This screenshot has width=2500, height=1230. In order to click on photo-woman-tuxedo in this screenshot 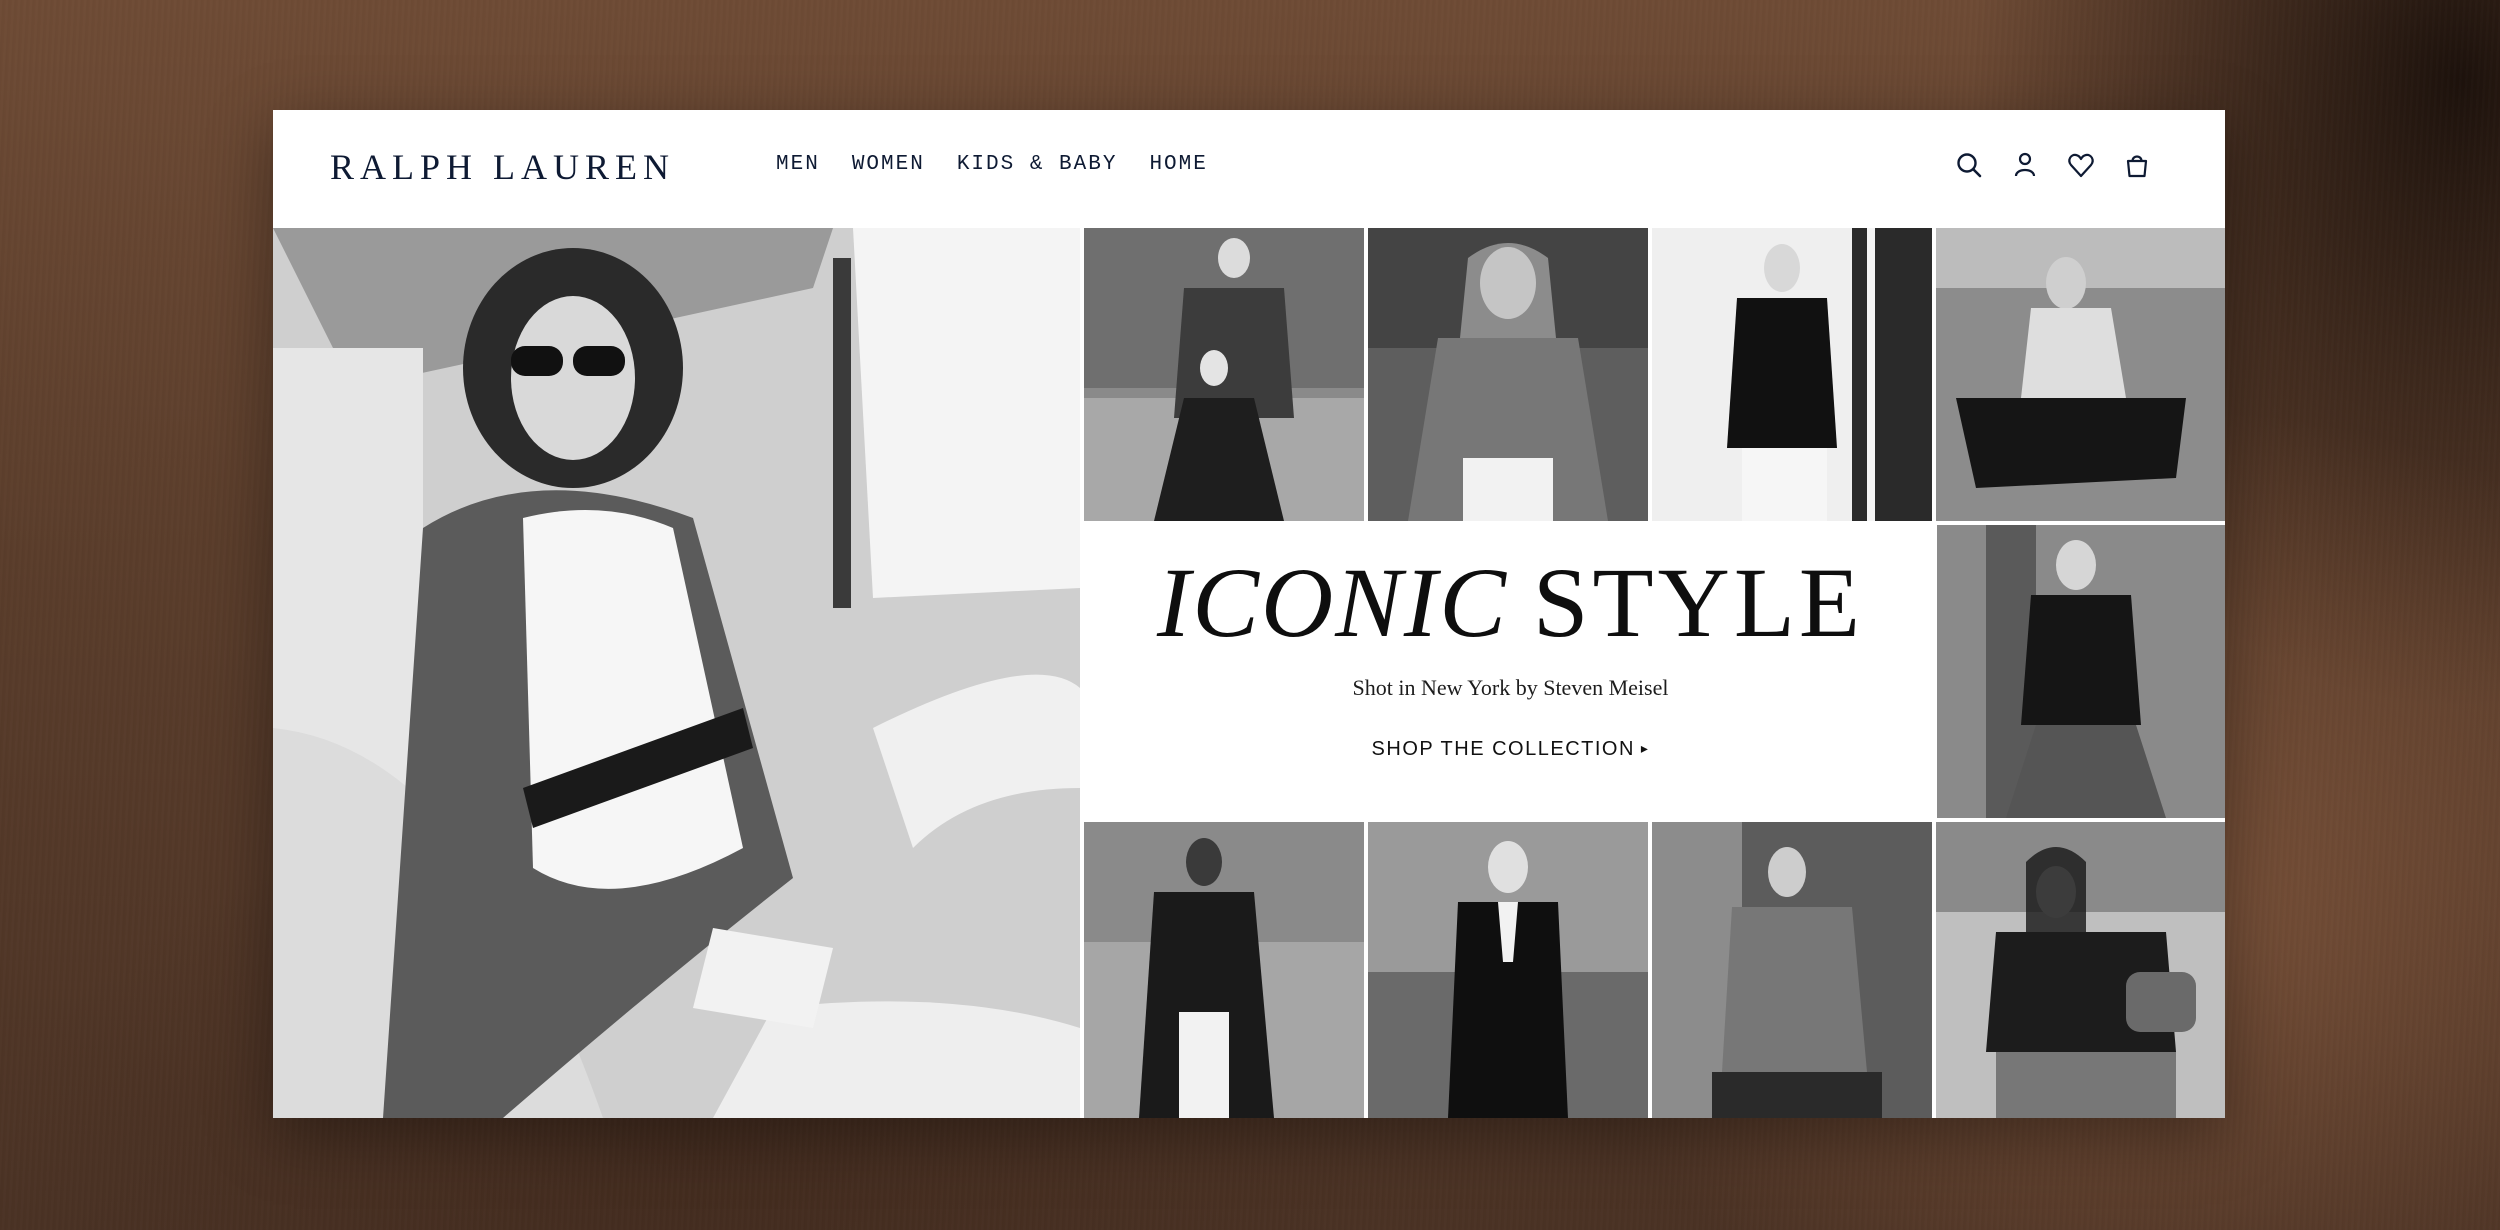, I will do `click(1508, 970)`.